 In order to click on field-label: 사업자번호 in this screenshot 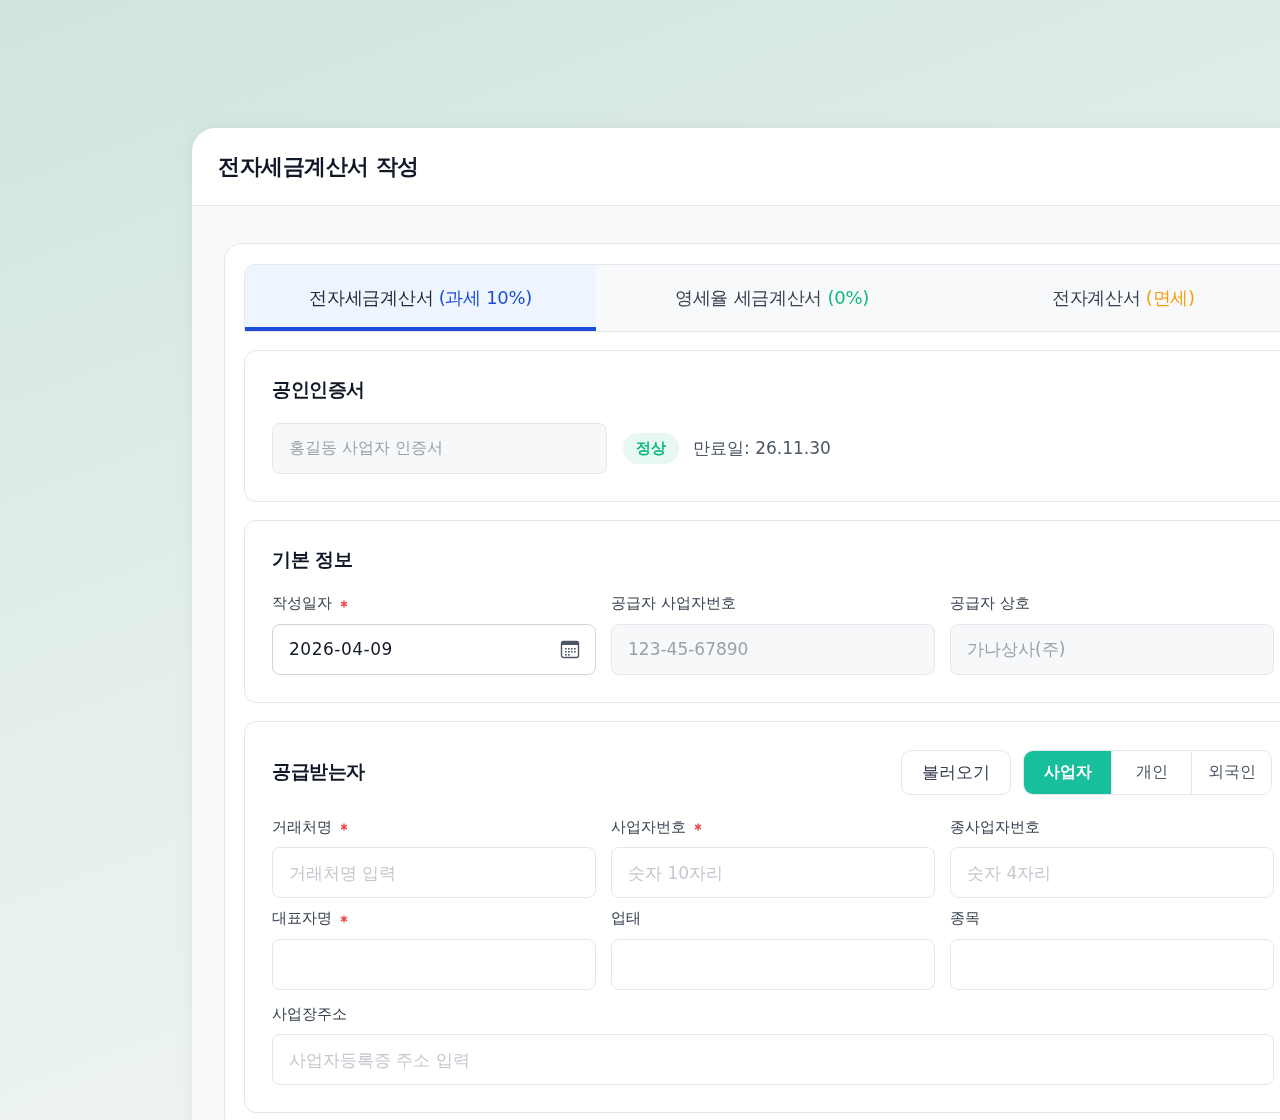, I will do `click(648, 827)`.